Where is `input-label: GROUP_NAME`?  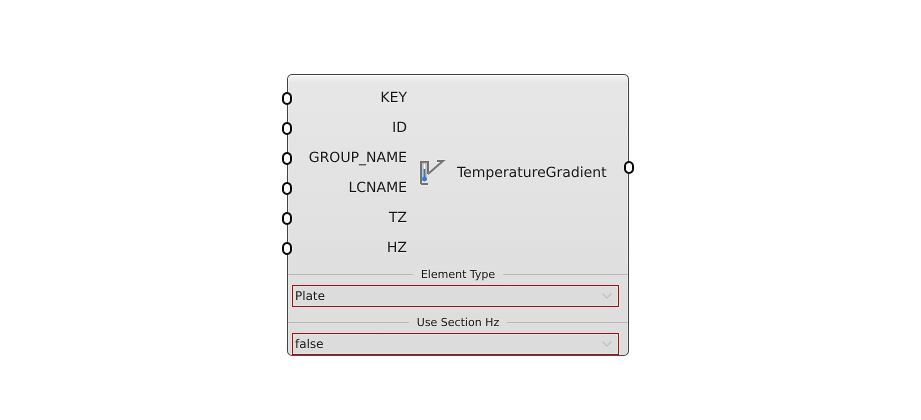
input-label: GROUP_NAME is located at coordinates (357, 158).